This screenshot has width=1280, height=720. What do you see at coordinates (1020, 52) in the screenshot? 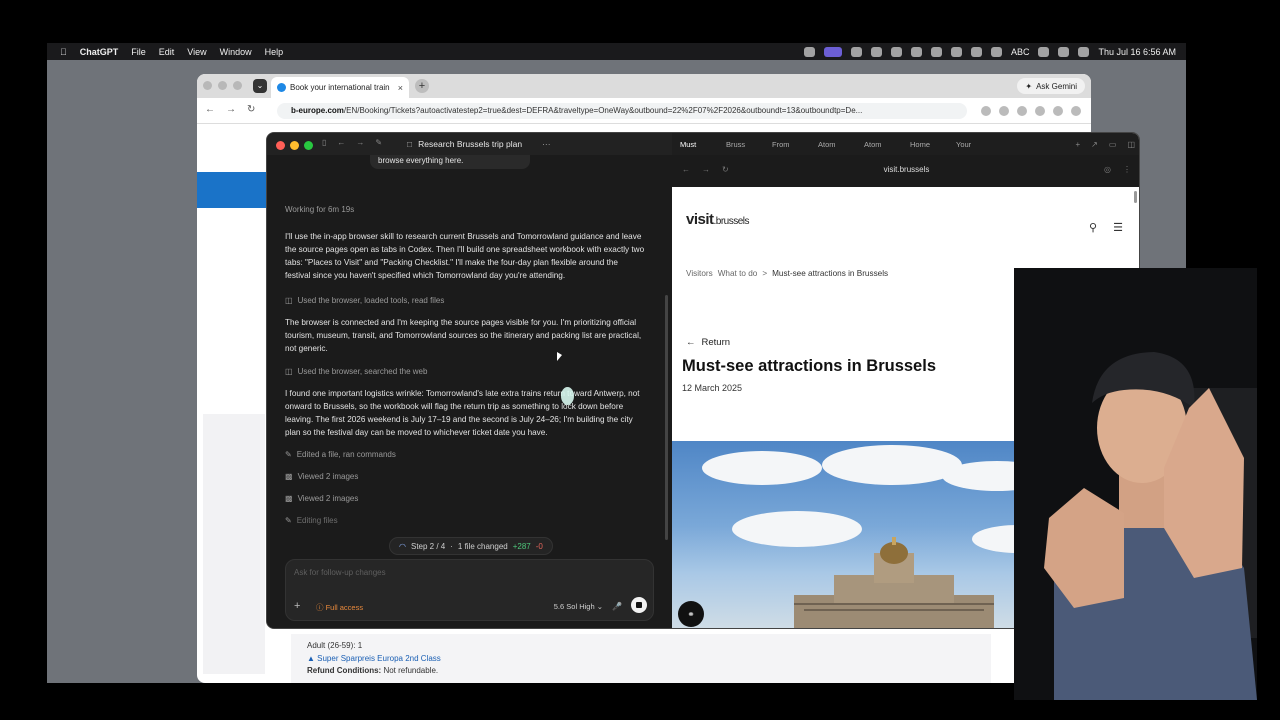
I see `input-source: ABC` at bounding box center [1020, 52].